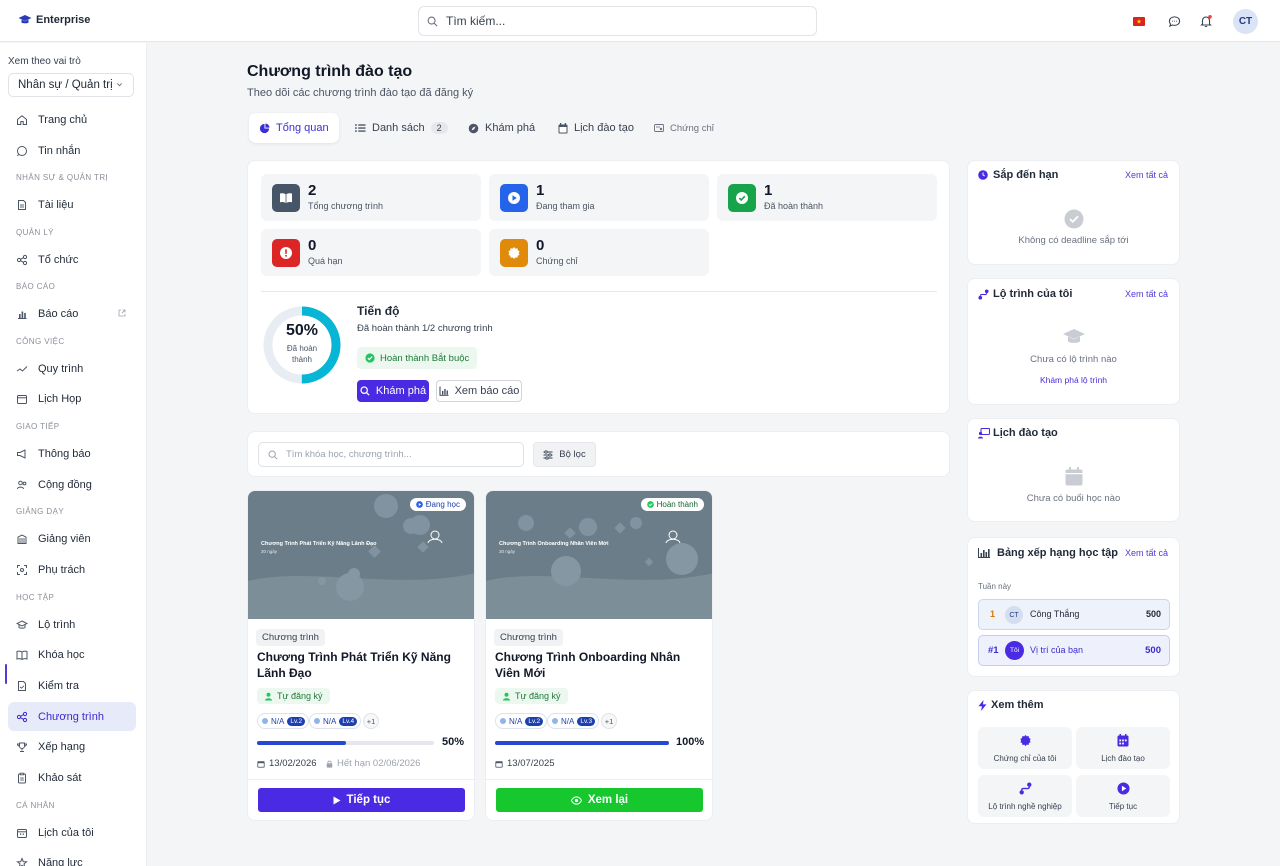 Image resolution: width=1280 pixels, height=866 pixels. What do you see at coordinates (1014, 650) in the screenshot?
I see `avatar: Tôi` at bounding box center [1014, 650].